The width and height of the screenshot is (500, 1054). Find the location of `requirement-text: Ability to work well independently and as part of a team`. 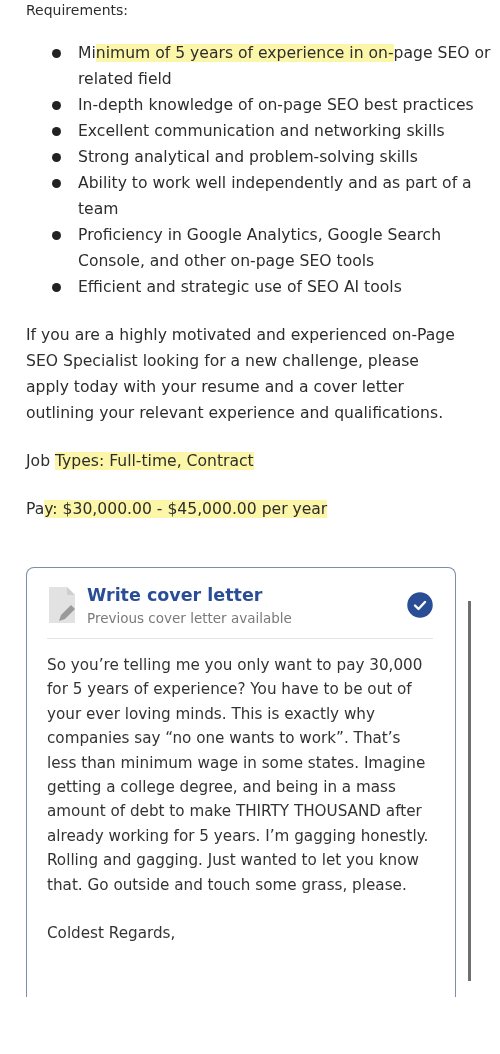

requirement-text: Ability to work well independently and as part of a team is located at coordinates (275, 196).